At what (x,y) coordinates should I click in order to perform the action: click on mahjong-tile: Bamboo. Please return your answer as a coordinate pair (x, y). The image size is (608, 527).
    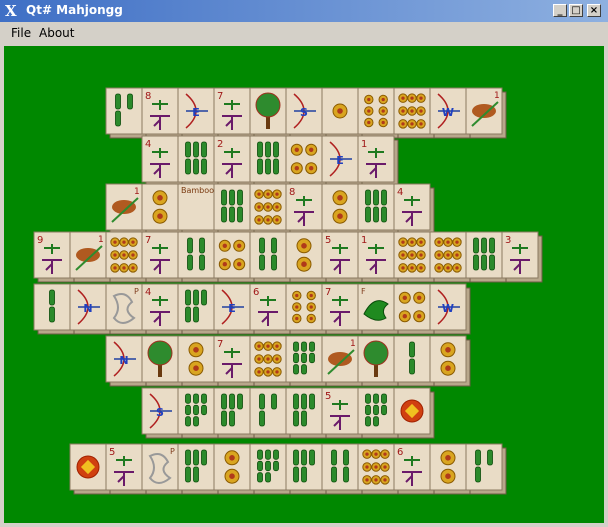
    Looking at the image, I should click on (198, 209).